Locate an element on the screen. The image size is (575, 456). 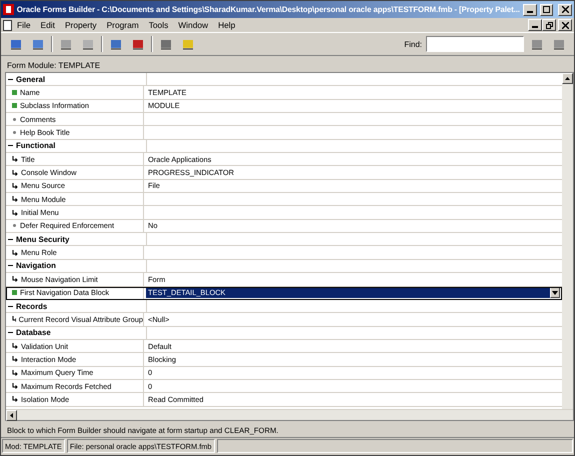
menu-item: File is located at coordinates (24, 25).